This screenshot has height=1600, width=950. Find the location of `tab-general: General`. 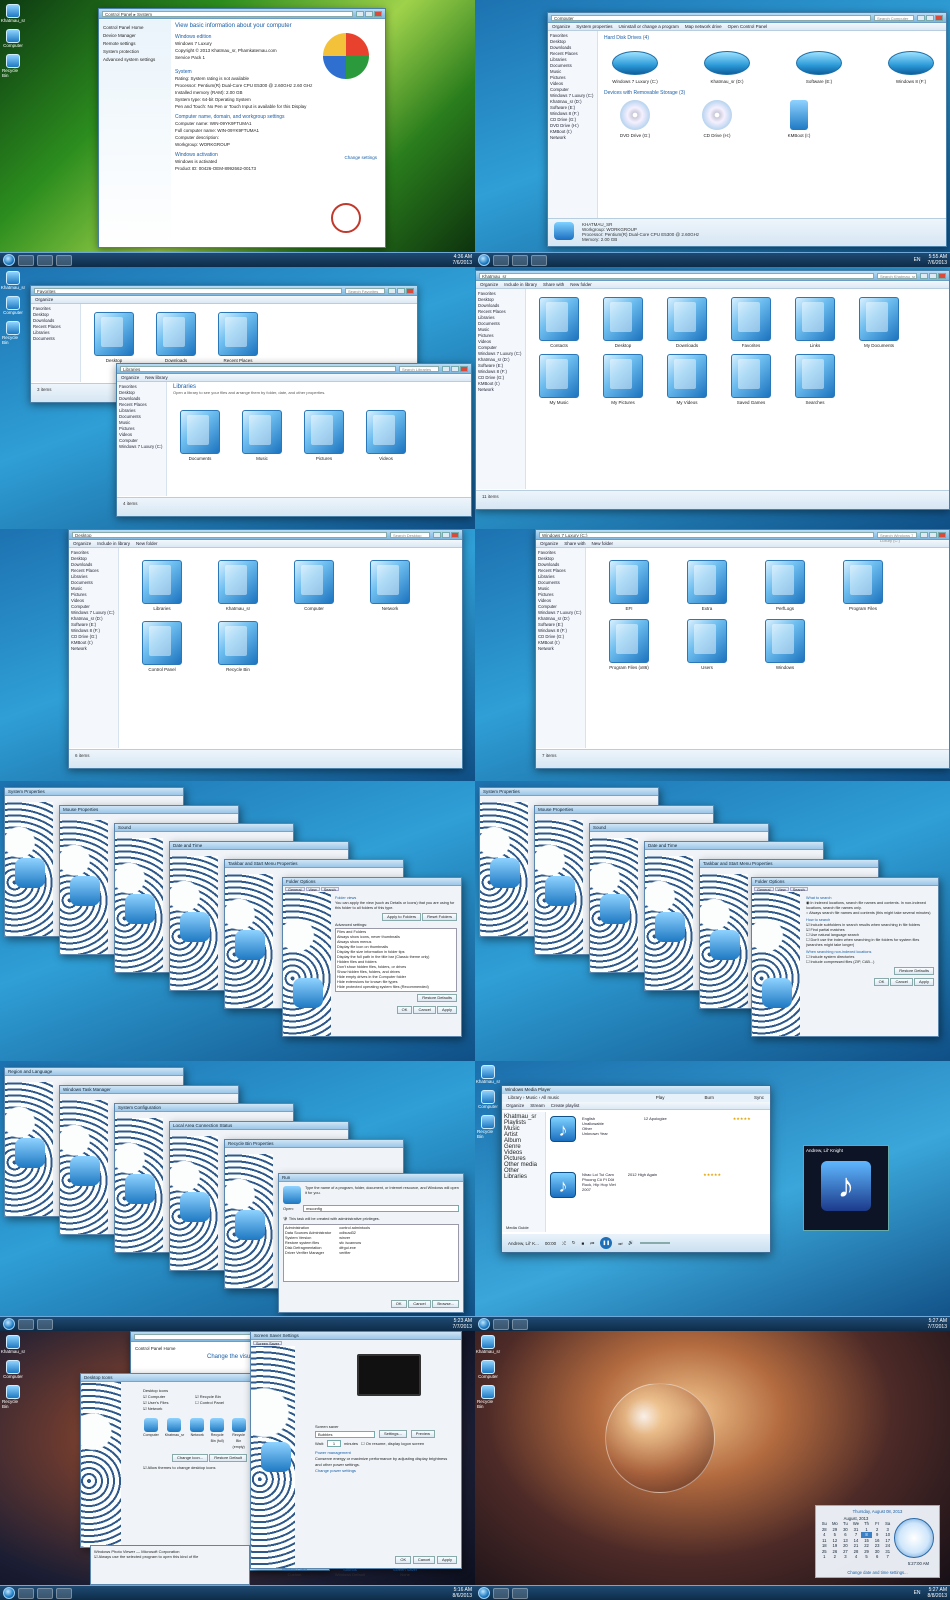

tab-general: General is located at coordinates (764, 889).